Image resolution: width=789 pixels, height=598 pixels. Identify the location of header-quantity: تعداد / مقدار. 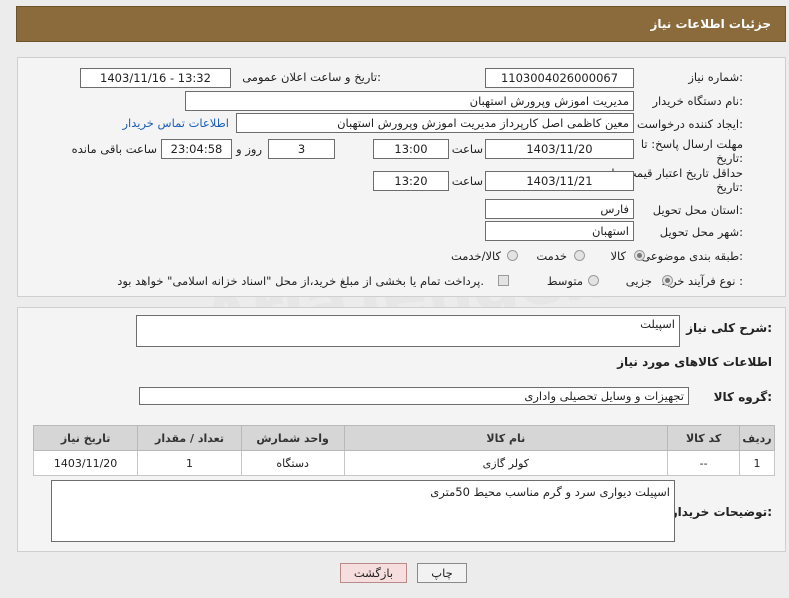
(189, 438).